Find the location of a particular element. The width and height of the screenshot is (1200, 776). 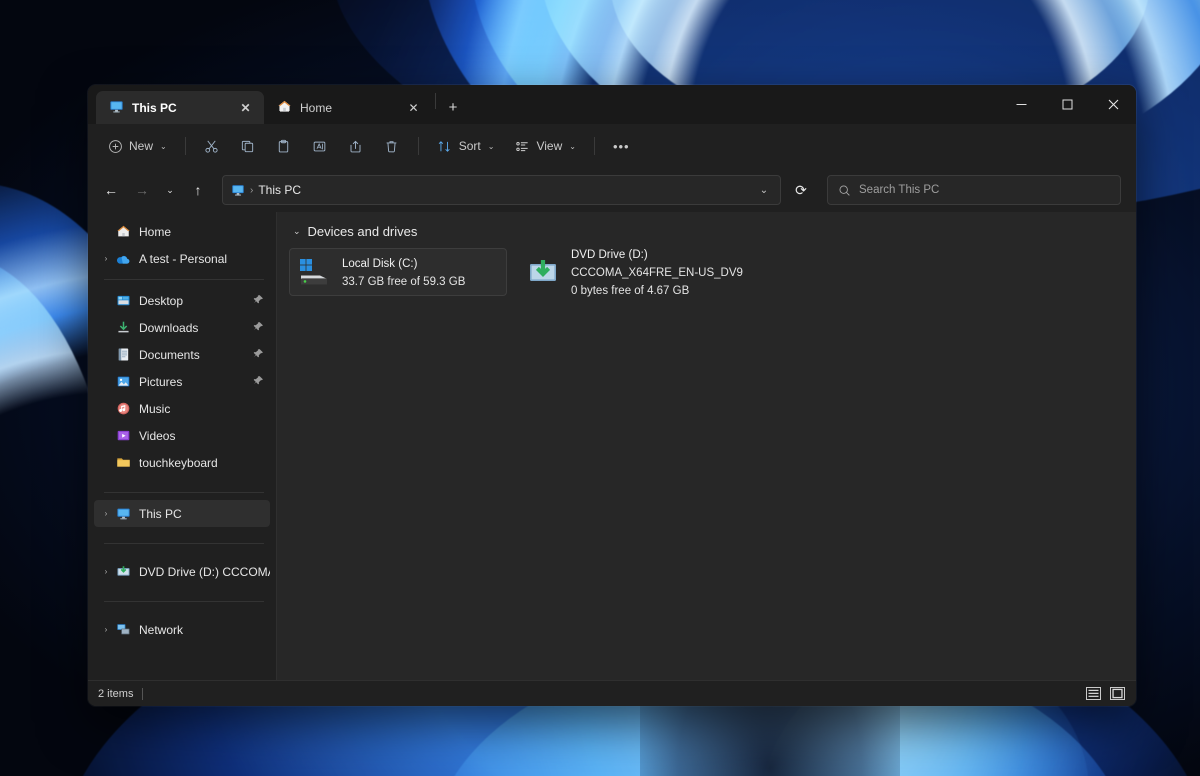

share-icon is located at coordinates (356, 146).